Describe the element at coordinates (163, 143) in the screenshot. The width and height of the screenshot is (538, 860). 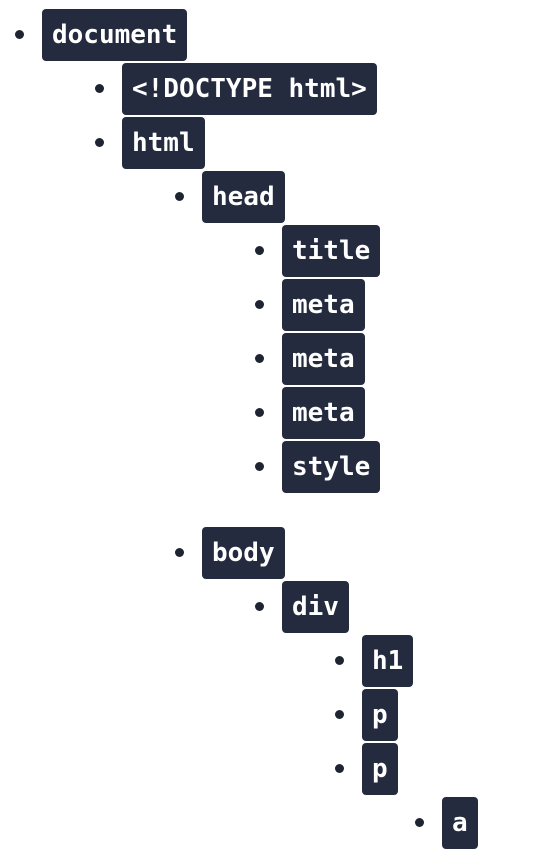
I see `node-label: html` at that location.